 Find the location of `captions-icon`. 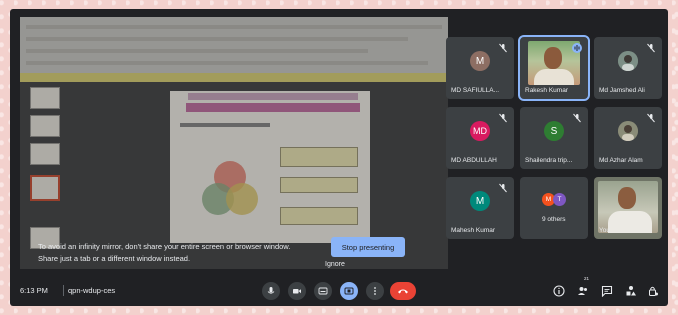

captions-icon is located at coordinates (323, 291).